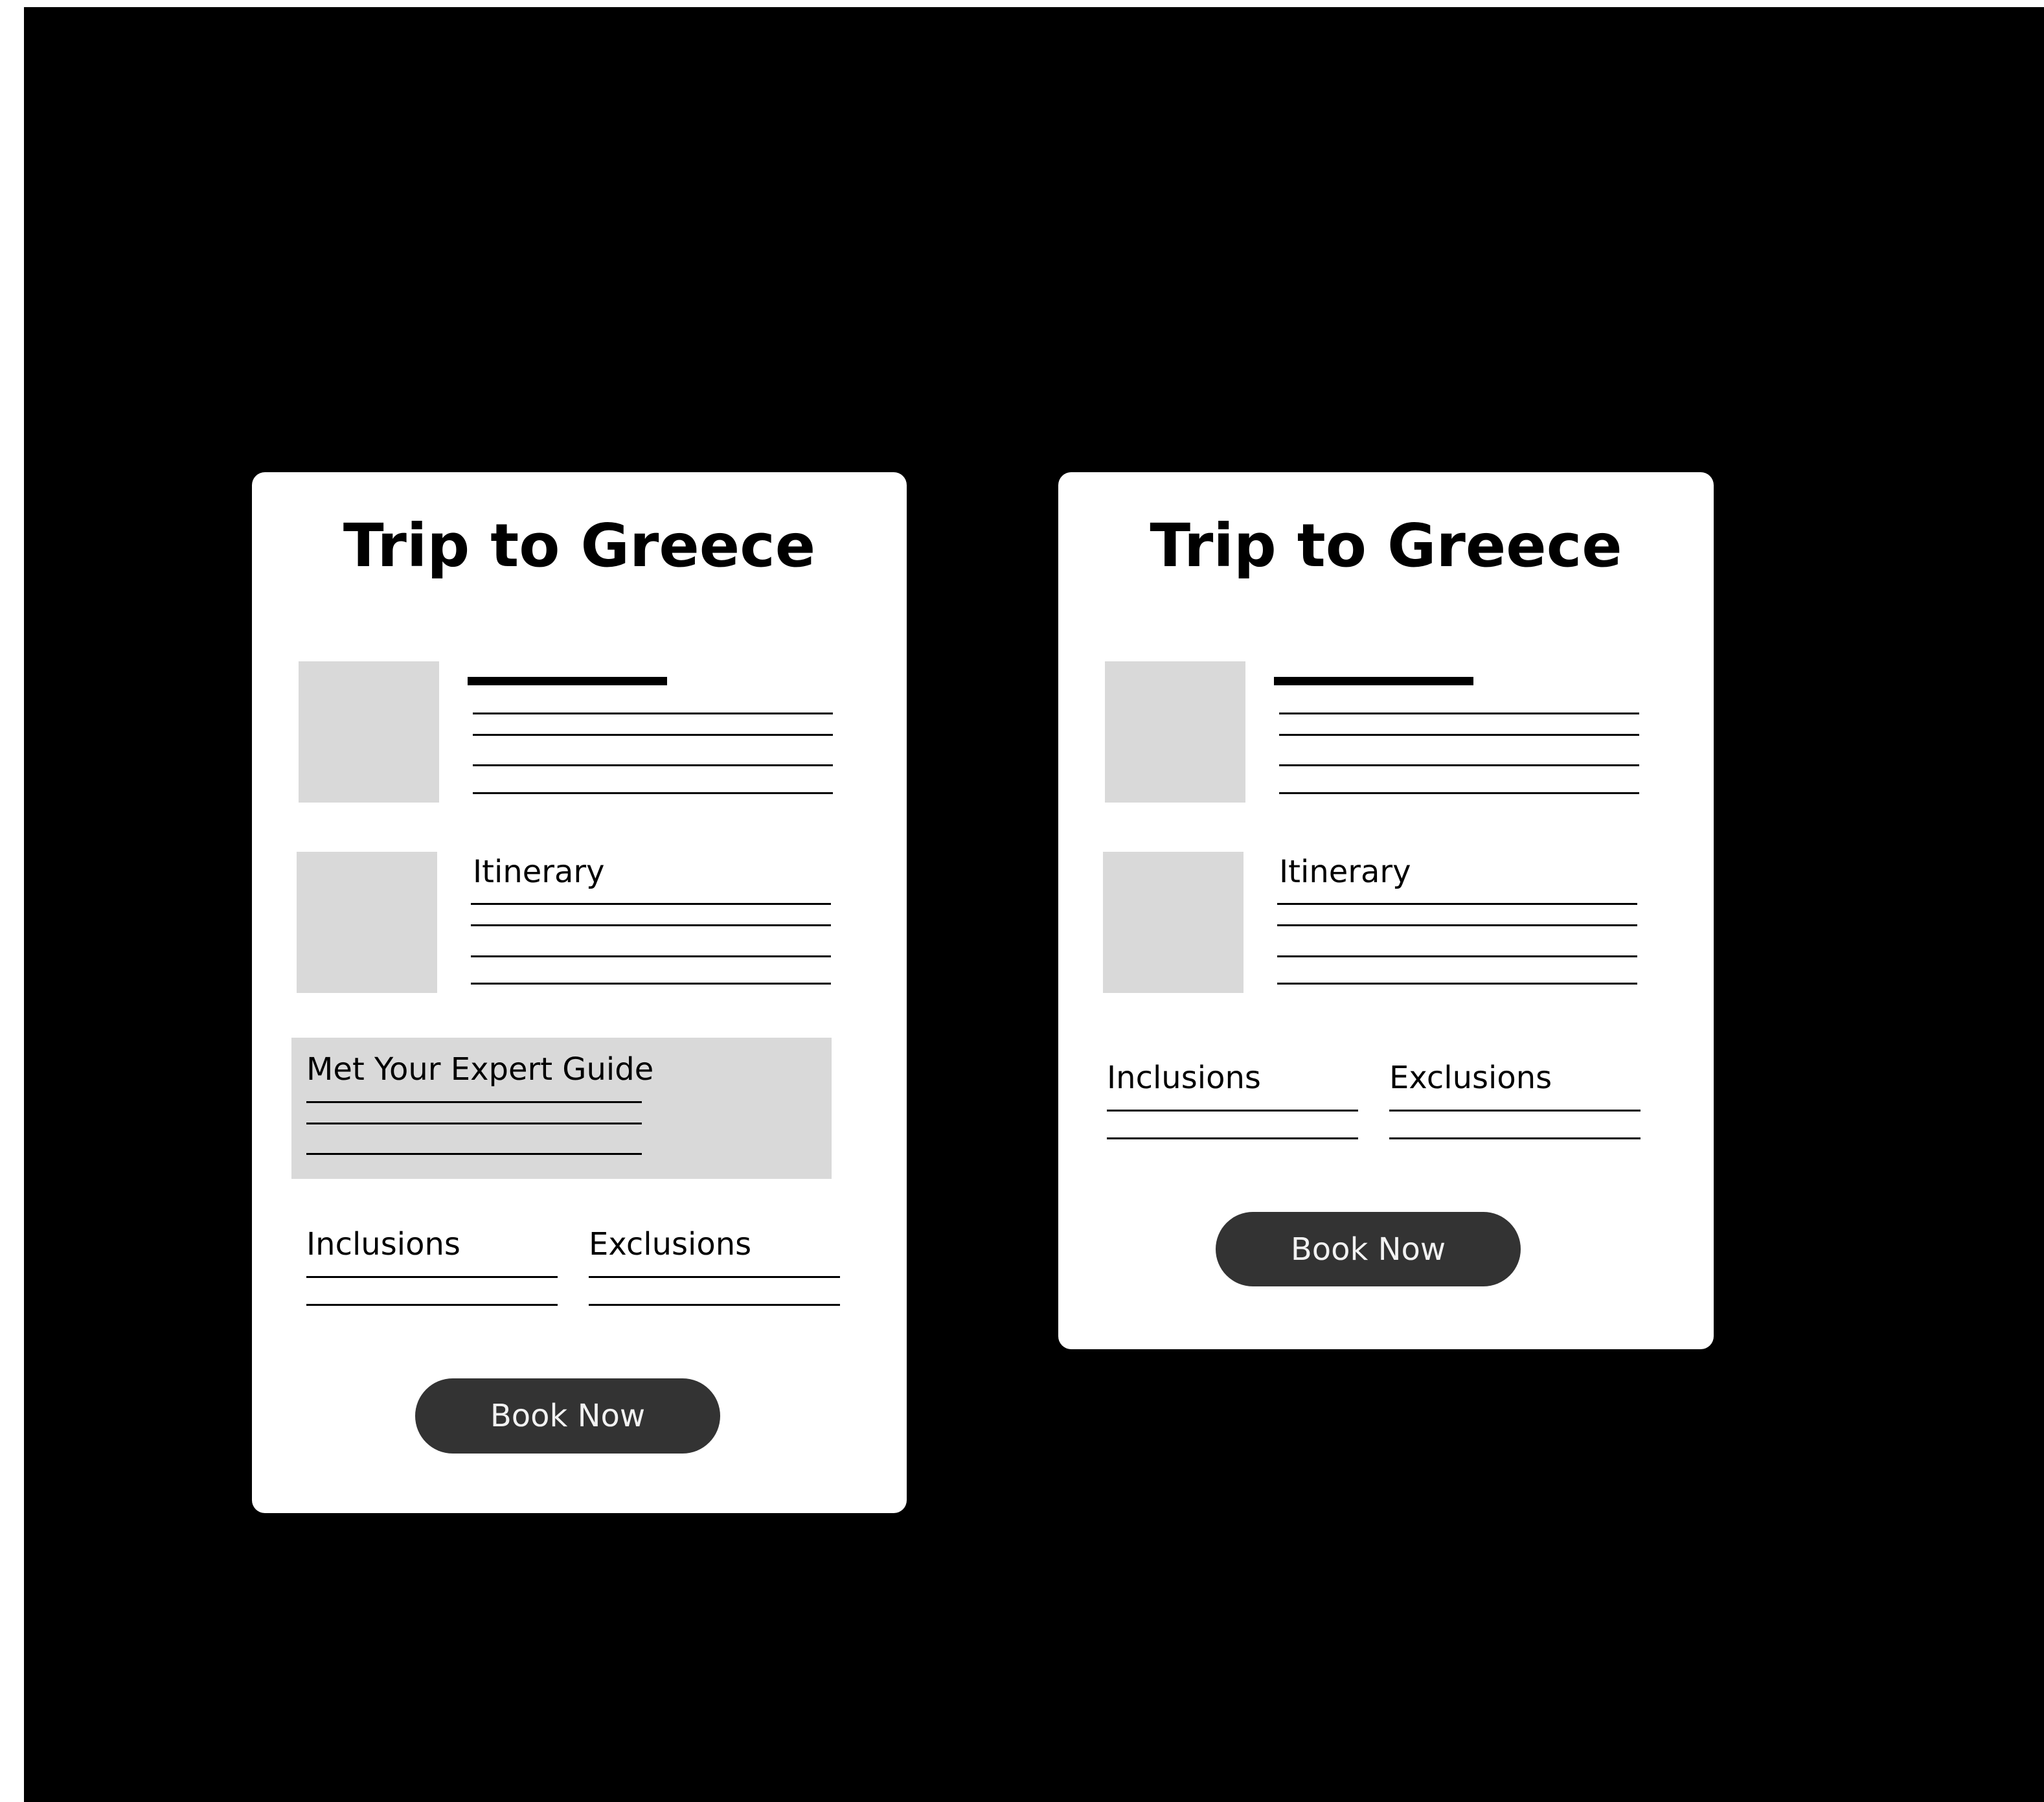 The image size is (2044, 1802). I want to click on expert-guide-heading: Met Your Expert Guide, so click(480, 1070).